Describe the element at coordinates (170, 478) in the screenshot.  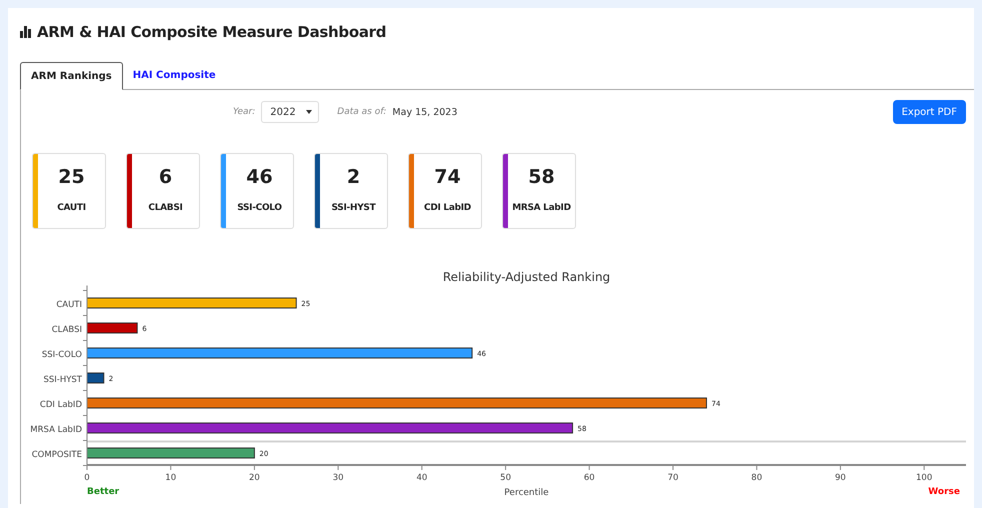
I see `tick-label: 10` at that location.